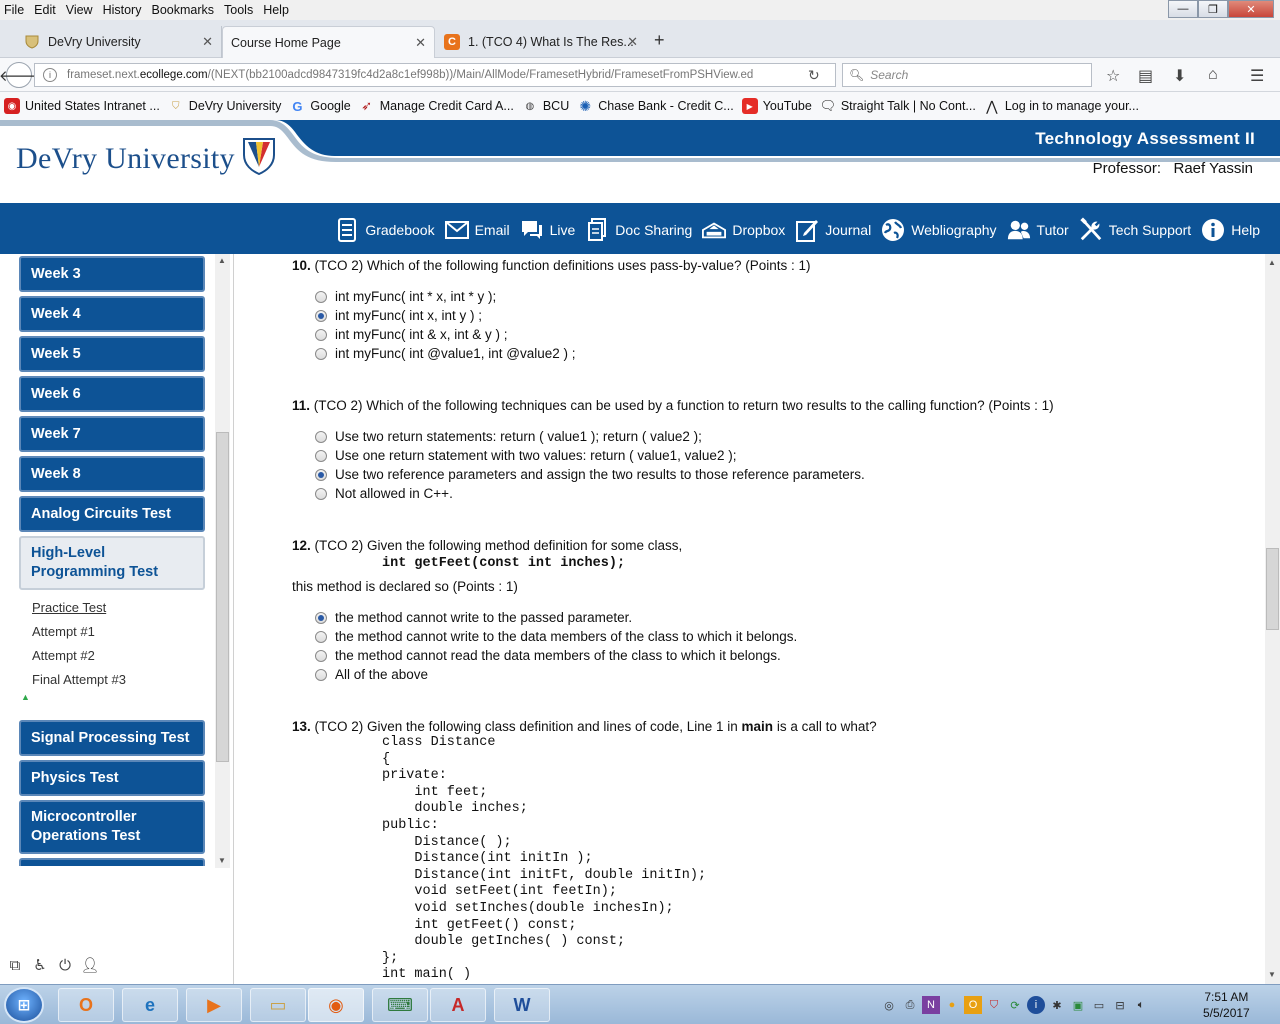 This screenshot has height=1024, width=1280. I want to click on doc-sharing-button: Doc Sharing, so click(638, 229).